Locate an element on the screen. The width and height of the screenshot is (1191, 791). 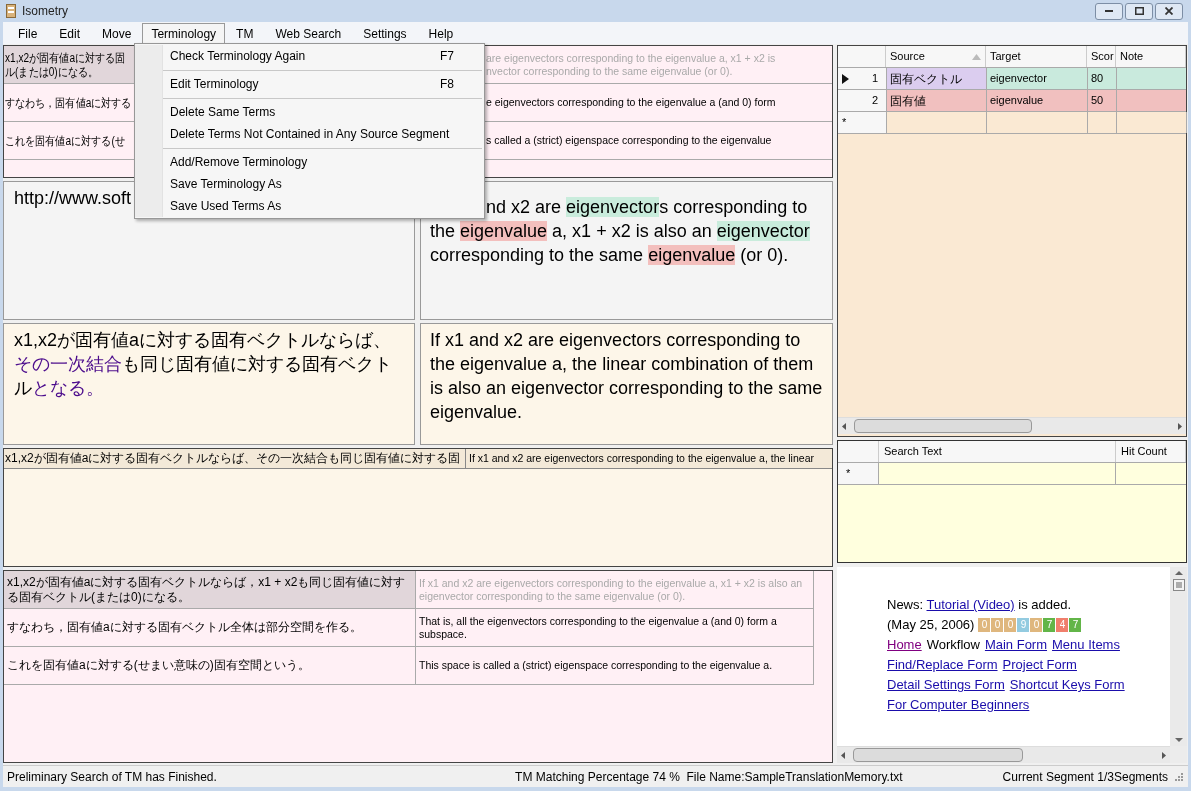
source-cell: これを固有値aに対する(せまい意味の)固有空間という。 is located at coordinates (210, 665).